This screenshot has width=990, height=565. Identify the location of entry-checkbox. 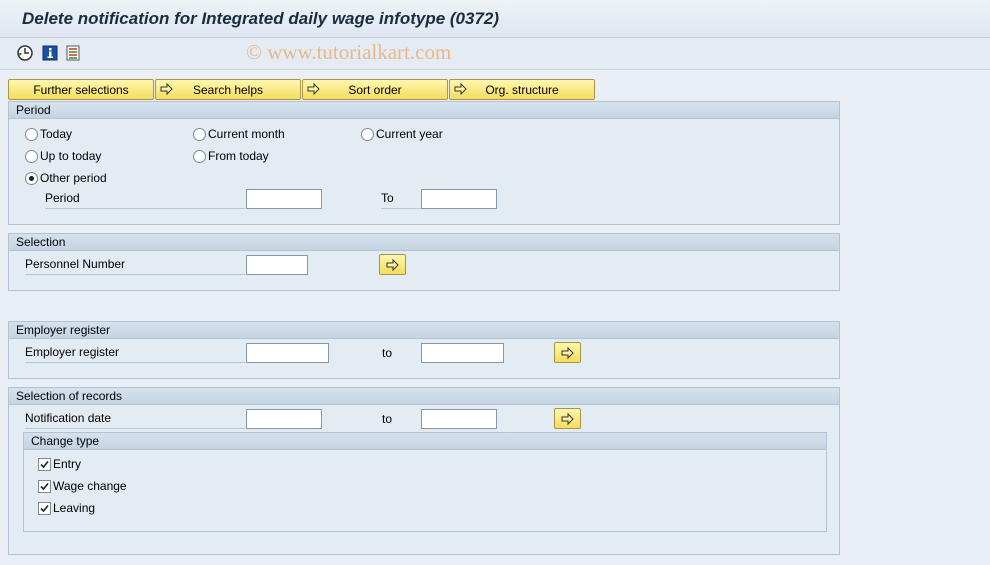
(44, 464).